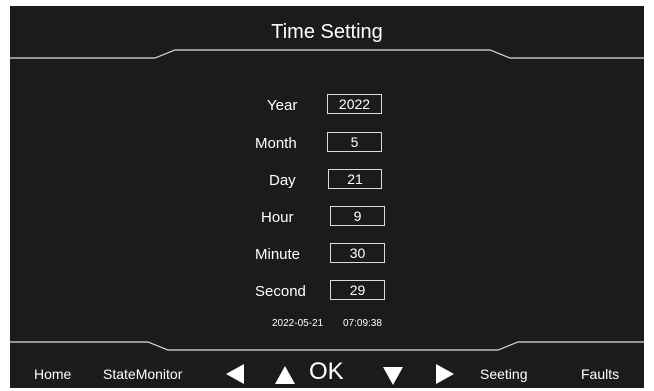 Image resolution: width=654 pixels, height=391 pixels. Describe the element at coordinates (142, 374) in the screenshot. I see `state-monitor-button: StateMonitor` at that location.